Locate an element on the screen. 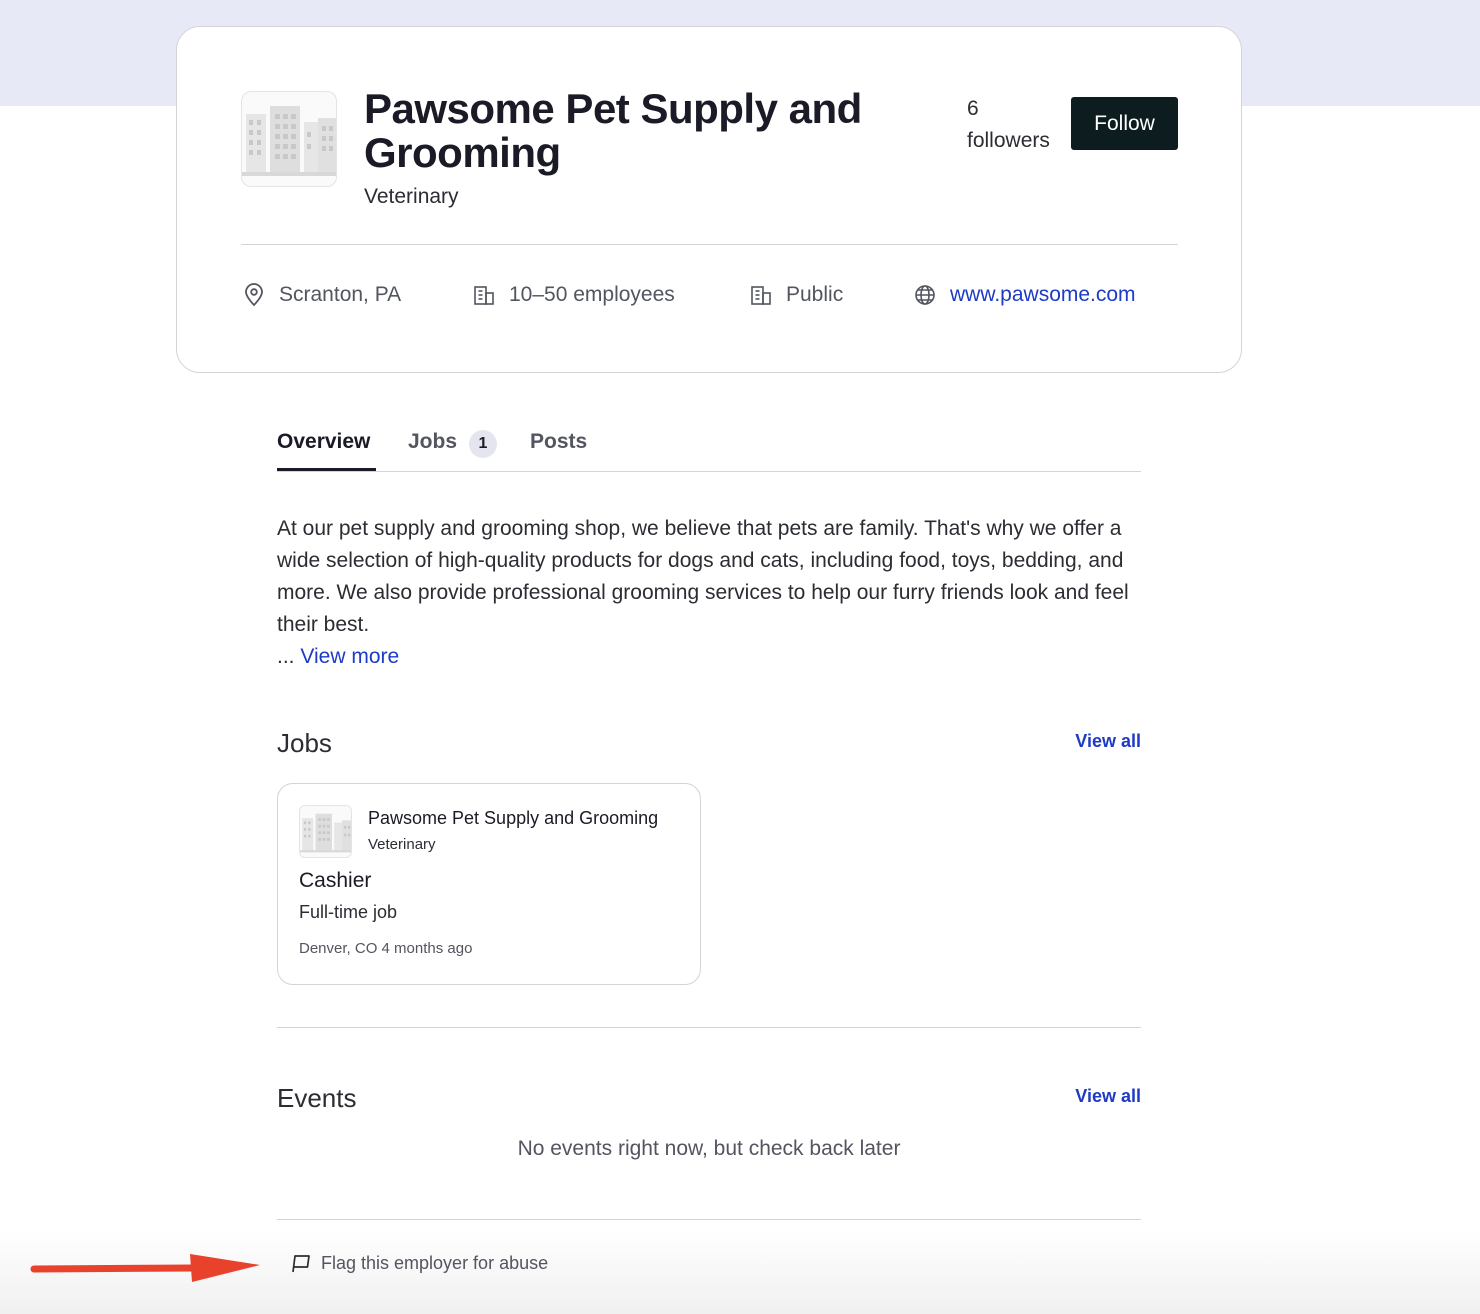  followers-number: 6 is located at coordinates (973, 108).